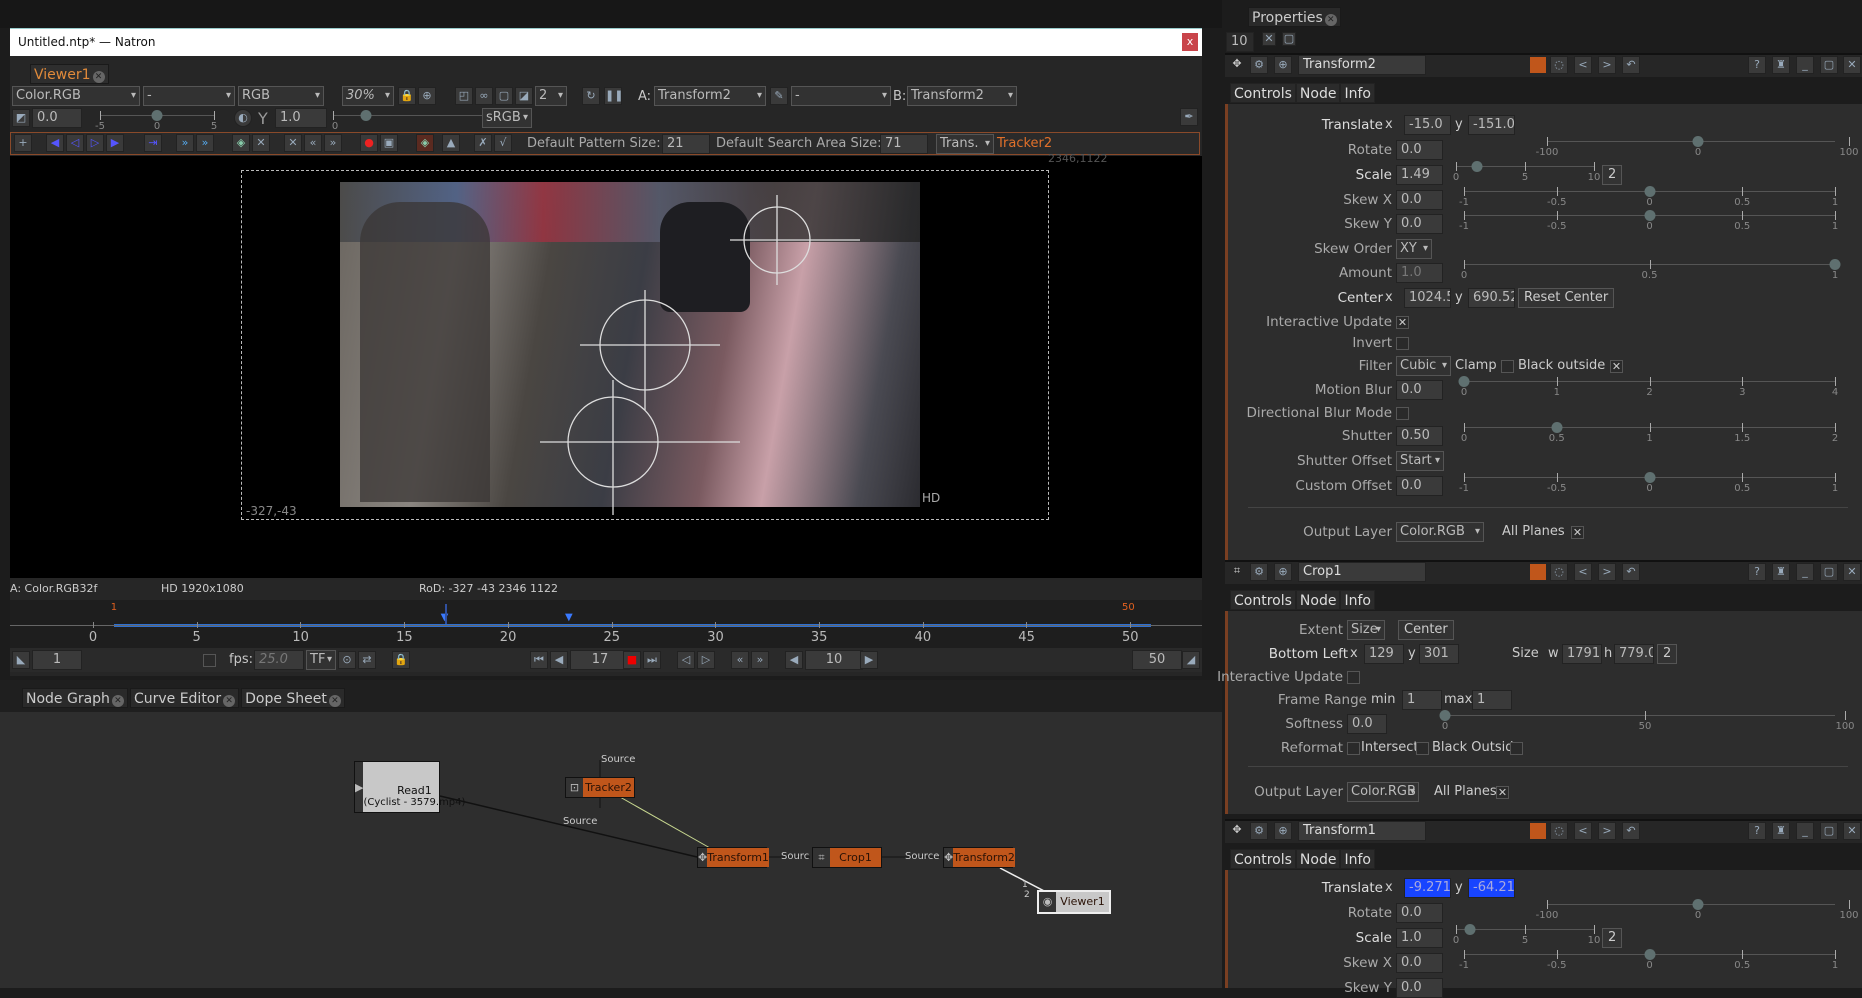 The image size is (1862, 998). Describe the element at coordinates (1502, 792) in the screenshot. I see `all-planes-checkbox: ✕` at that location.